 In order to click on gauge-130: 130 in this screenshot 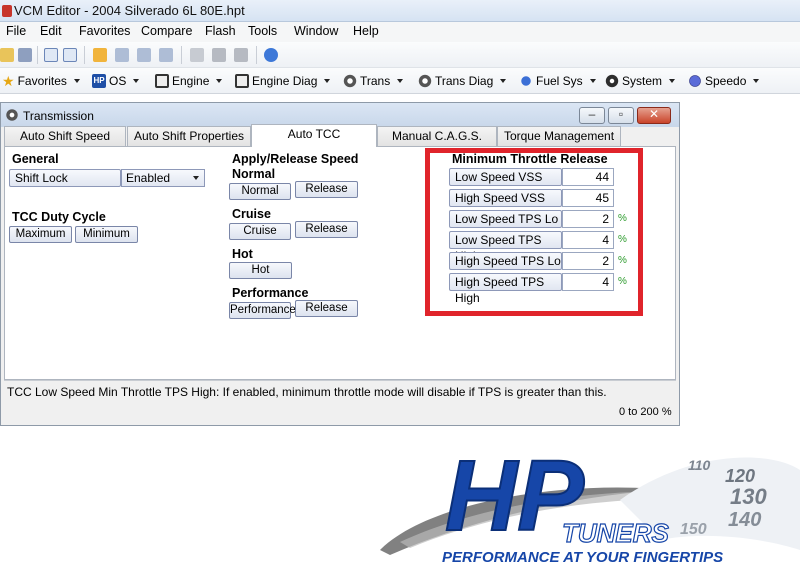, I will do `click(748, 496)`.